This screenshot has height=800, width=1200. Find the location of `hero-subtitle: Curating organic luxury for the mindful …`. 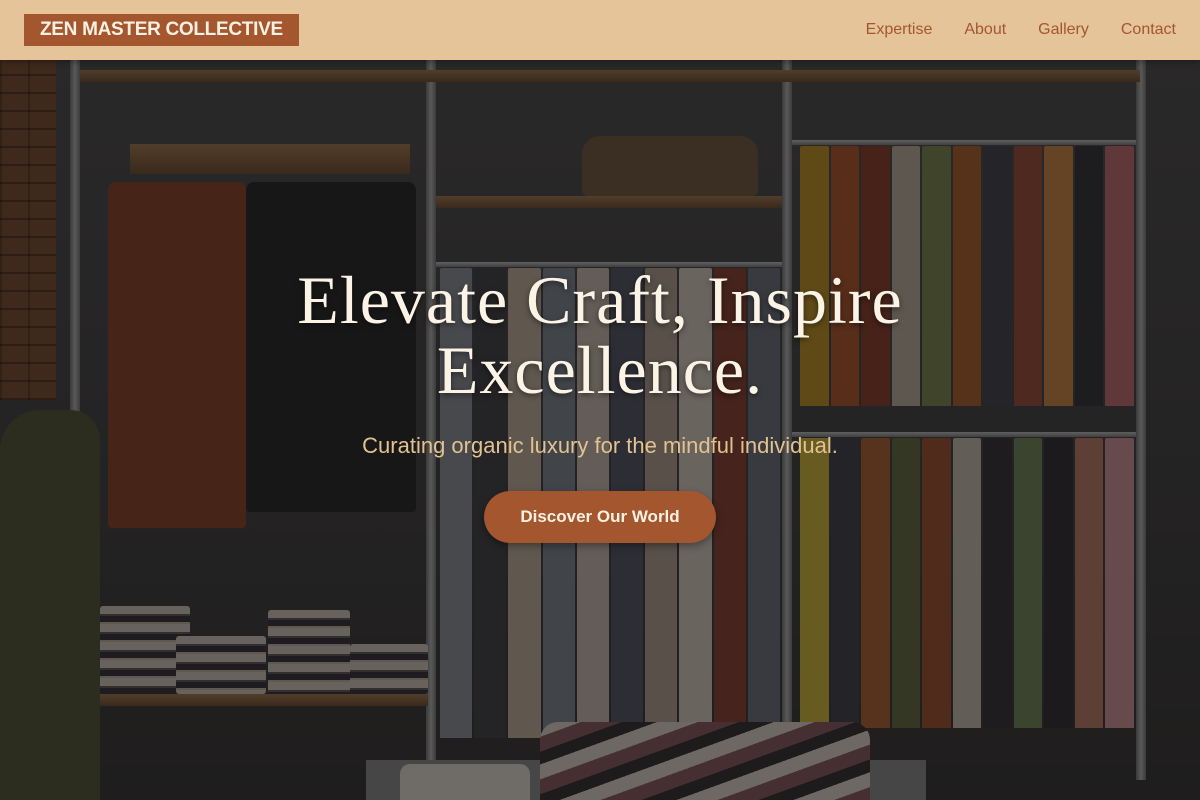

hero-subtitle: Curating organic luxury for the mindful … is located at coordinates (600, 445).